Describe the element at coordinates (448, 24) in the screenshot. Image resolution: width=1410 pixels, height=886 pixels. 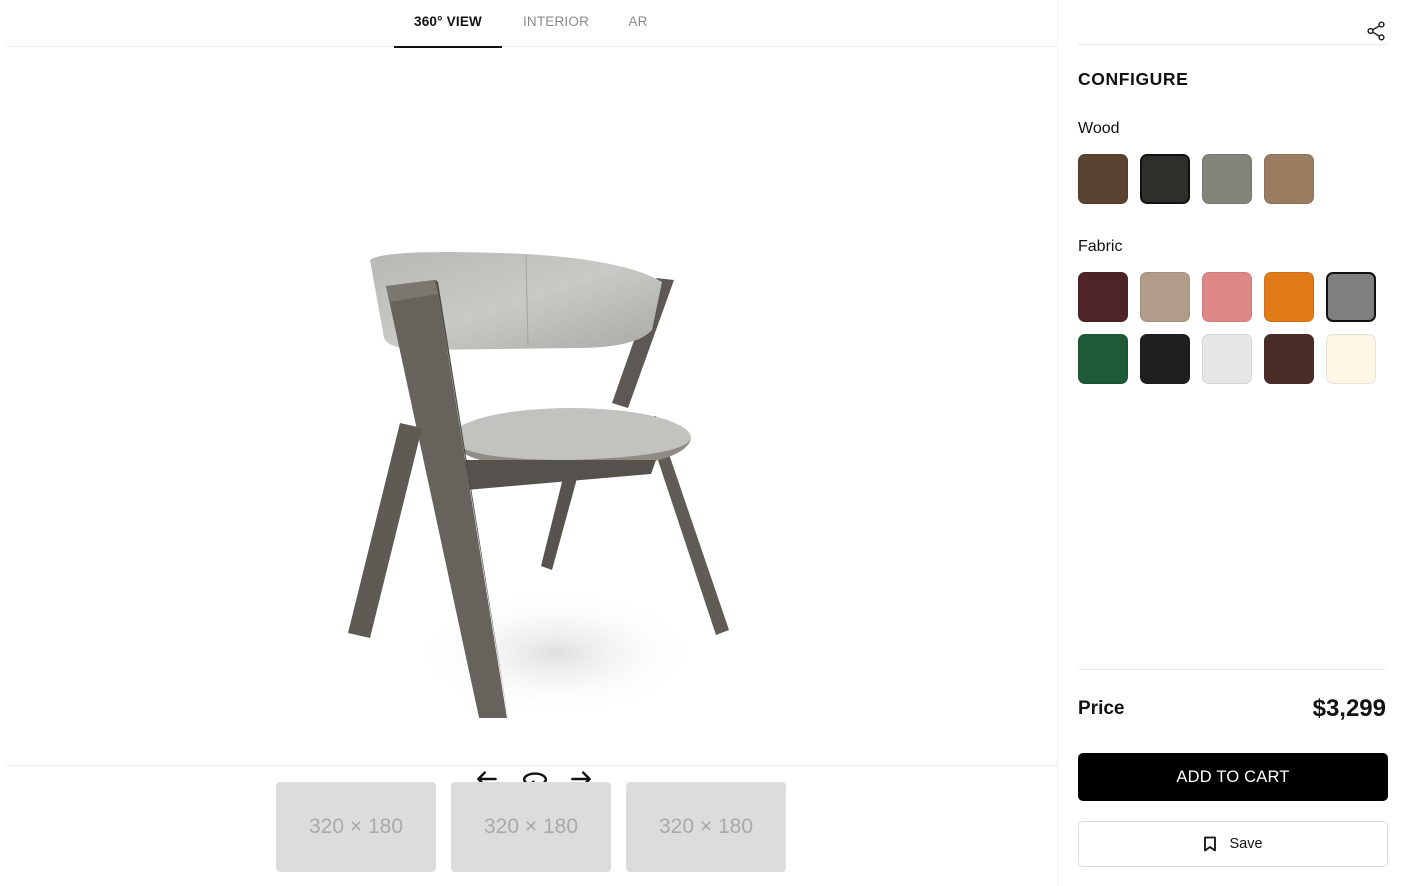
I see `tab-360-view: 360° VIEW` at that location.